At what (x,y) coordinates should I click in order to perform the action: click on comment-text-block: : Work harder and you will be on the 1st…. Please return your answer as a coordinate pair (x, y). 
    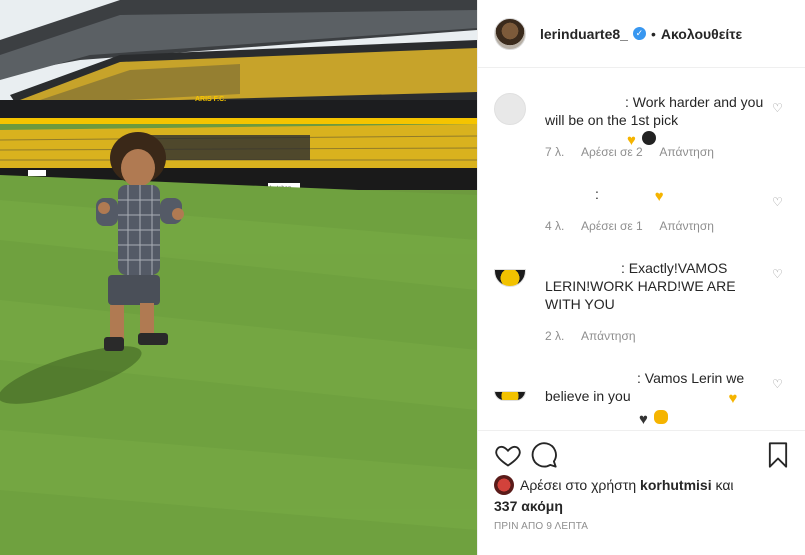
    Looking at the image, I should click on (655, 121).